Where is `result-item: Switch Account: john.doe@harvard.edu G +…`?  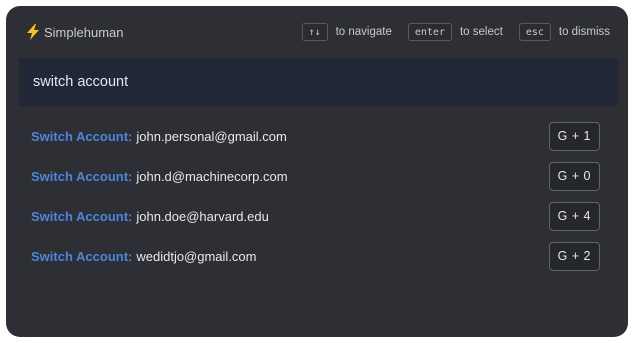
result-item: Switch Account: john.doe@harvard.edu G +… is located at coordinates (317, 216).